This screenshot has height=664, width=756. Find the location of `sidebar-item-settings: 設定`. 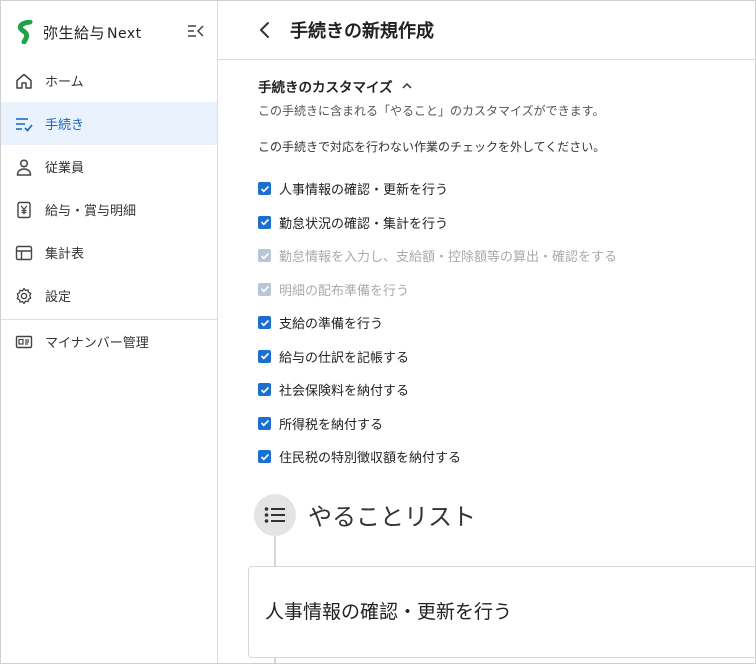

sidebar-item-settings: 設定 is located at coordinates (109, 295).